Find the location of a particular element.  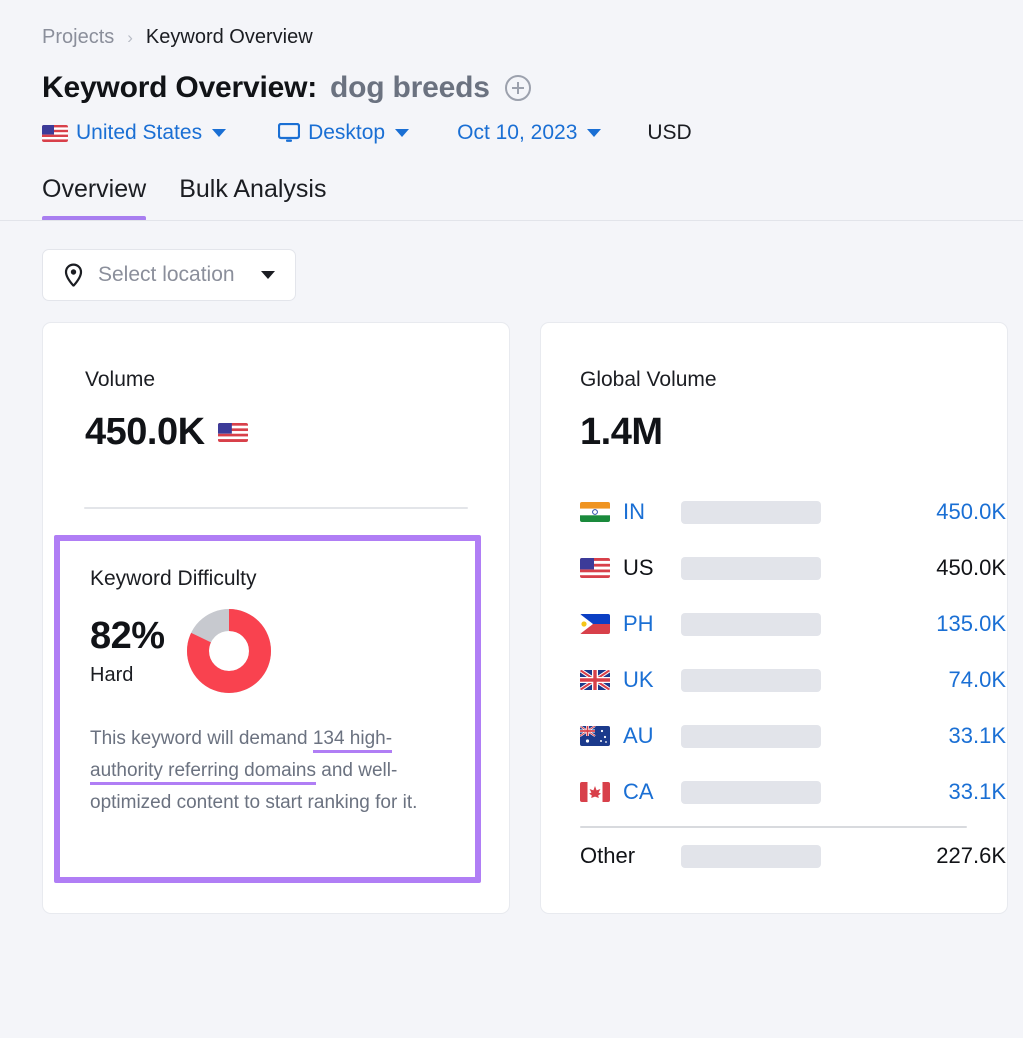

country-row-ca: CA 33.1K is located at coordinates (793, 792).